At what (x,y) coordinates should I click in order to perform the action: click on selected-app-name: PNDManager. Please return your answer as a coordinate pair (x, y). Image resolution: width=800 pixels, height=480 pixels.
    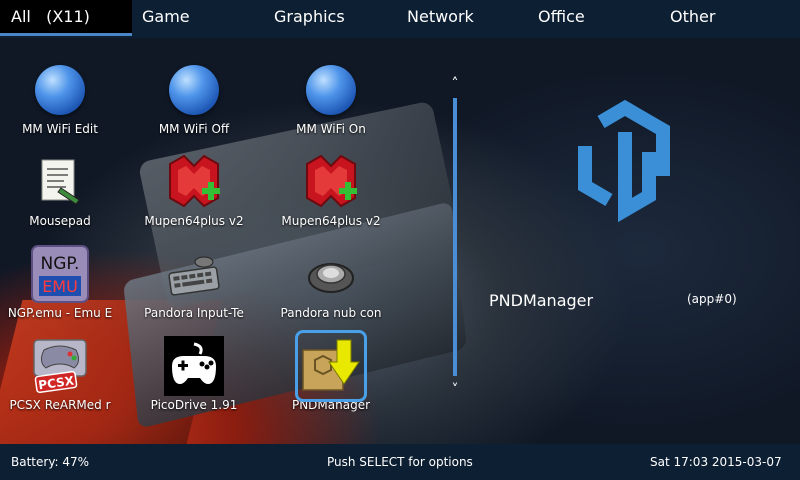
    Looking at the image, I should click on (541, 300).